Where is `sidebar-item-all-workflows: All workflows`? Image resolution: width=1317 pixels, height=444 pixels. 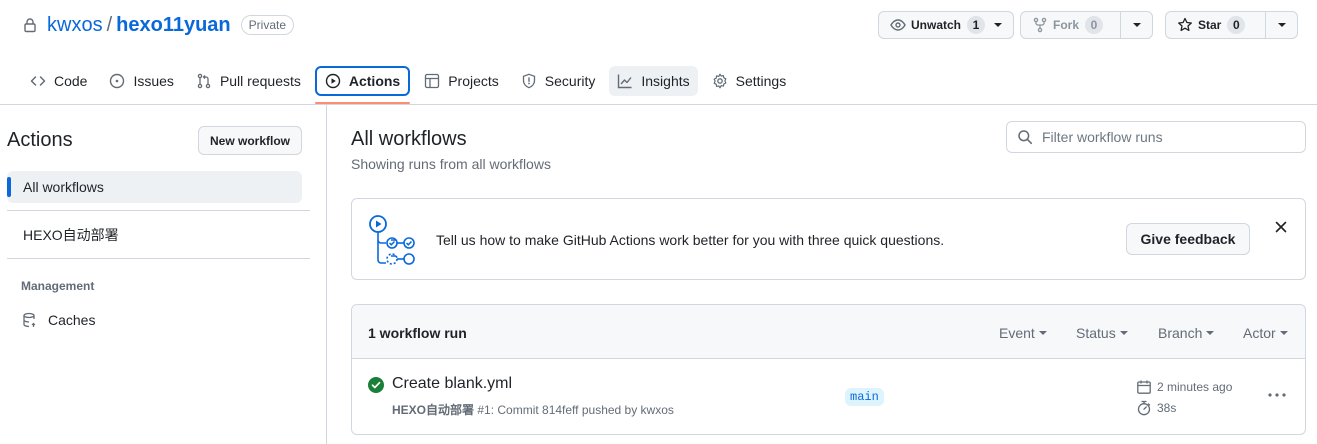 sidebar-item-all-workflows: All workflows is located at coordinates (154, 187).